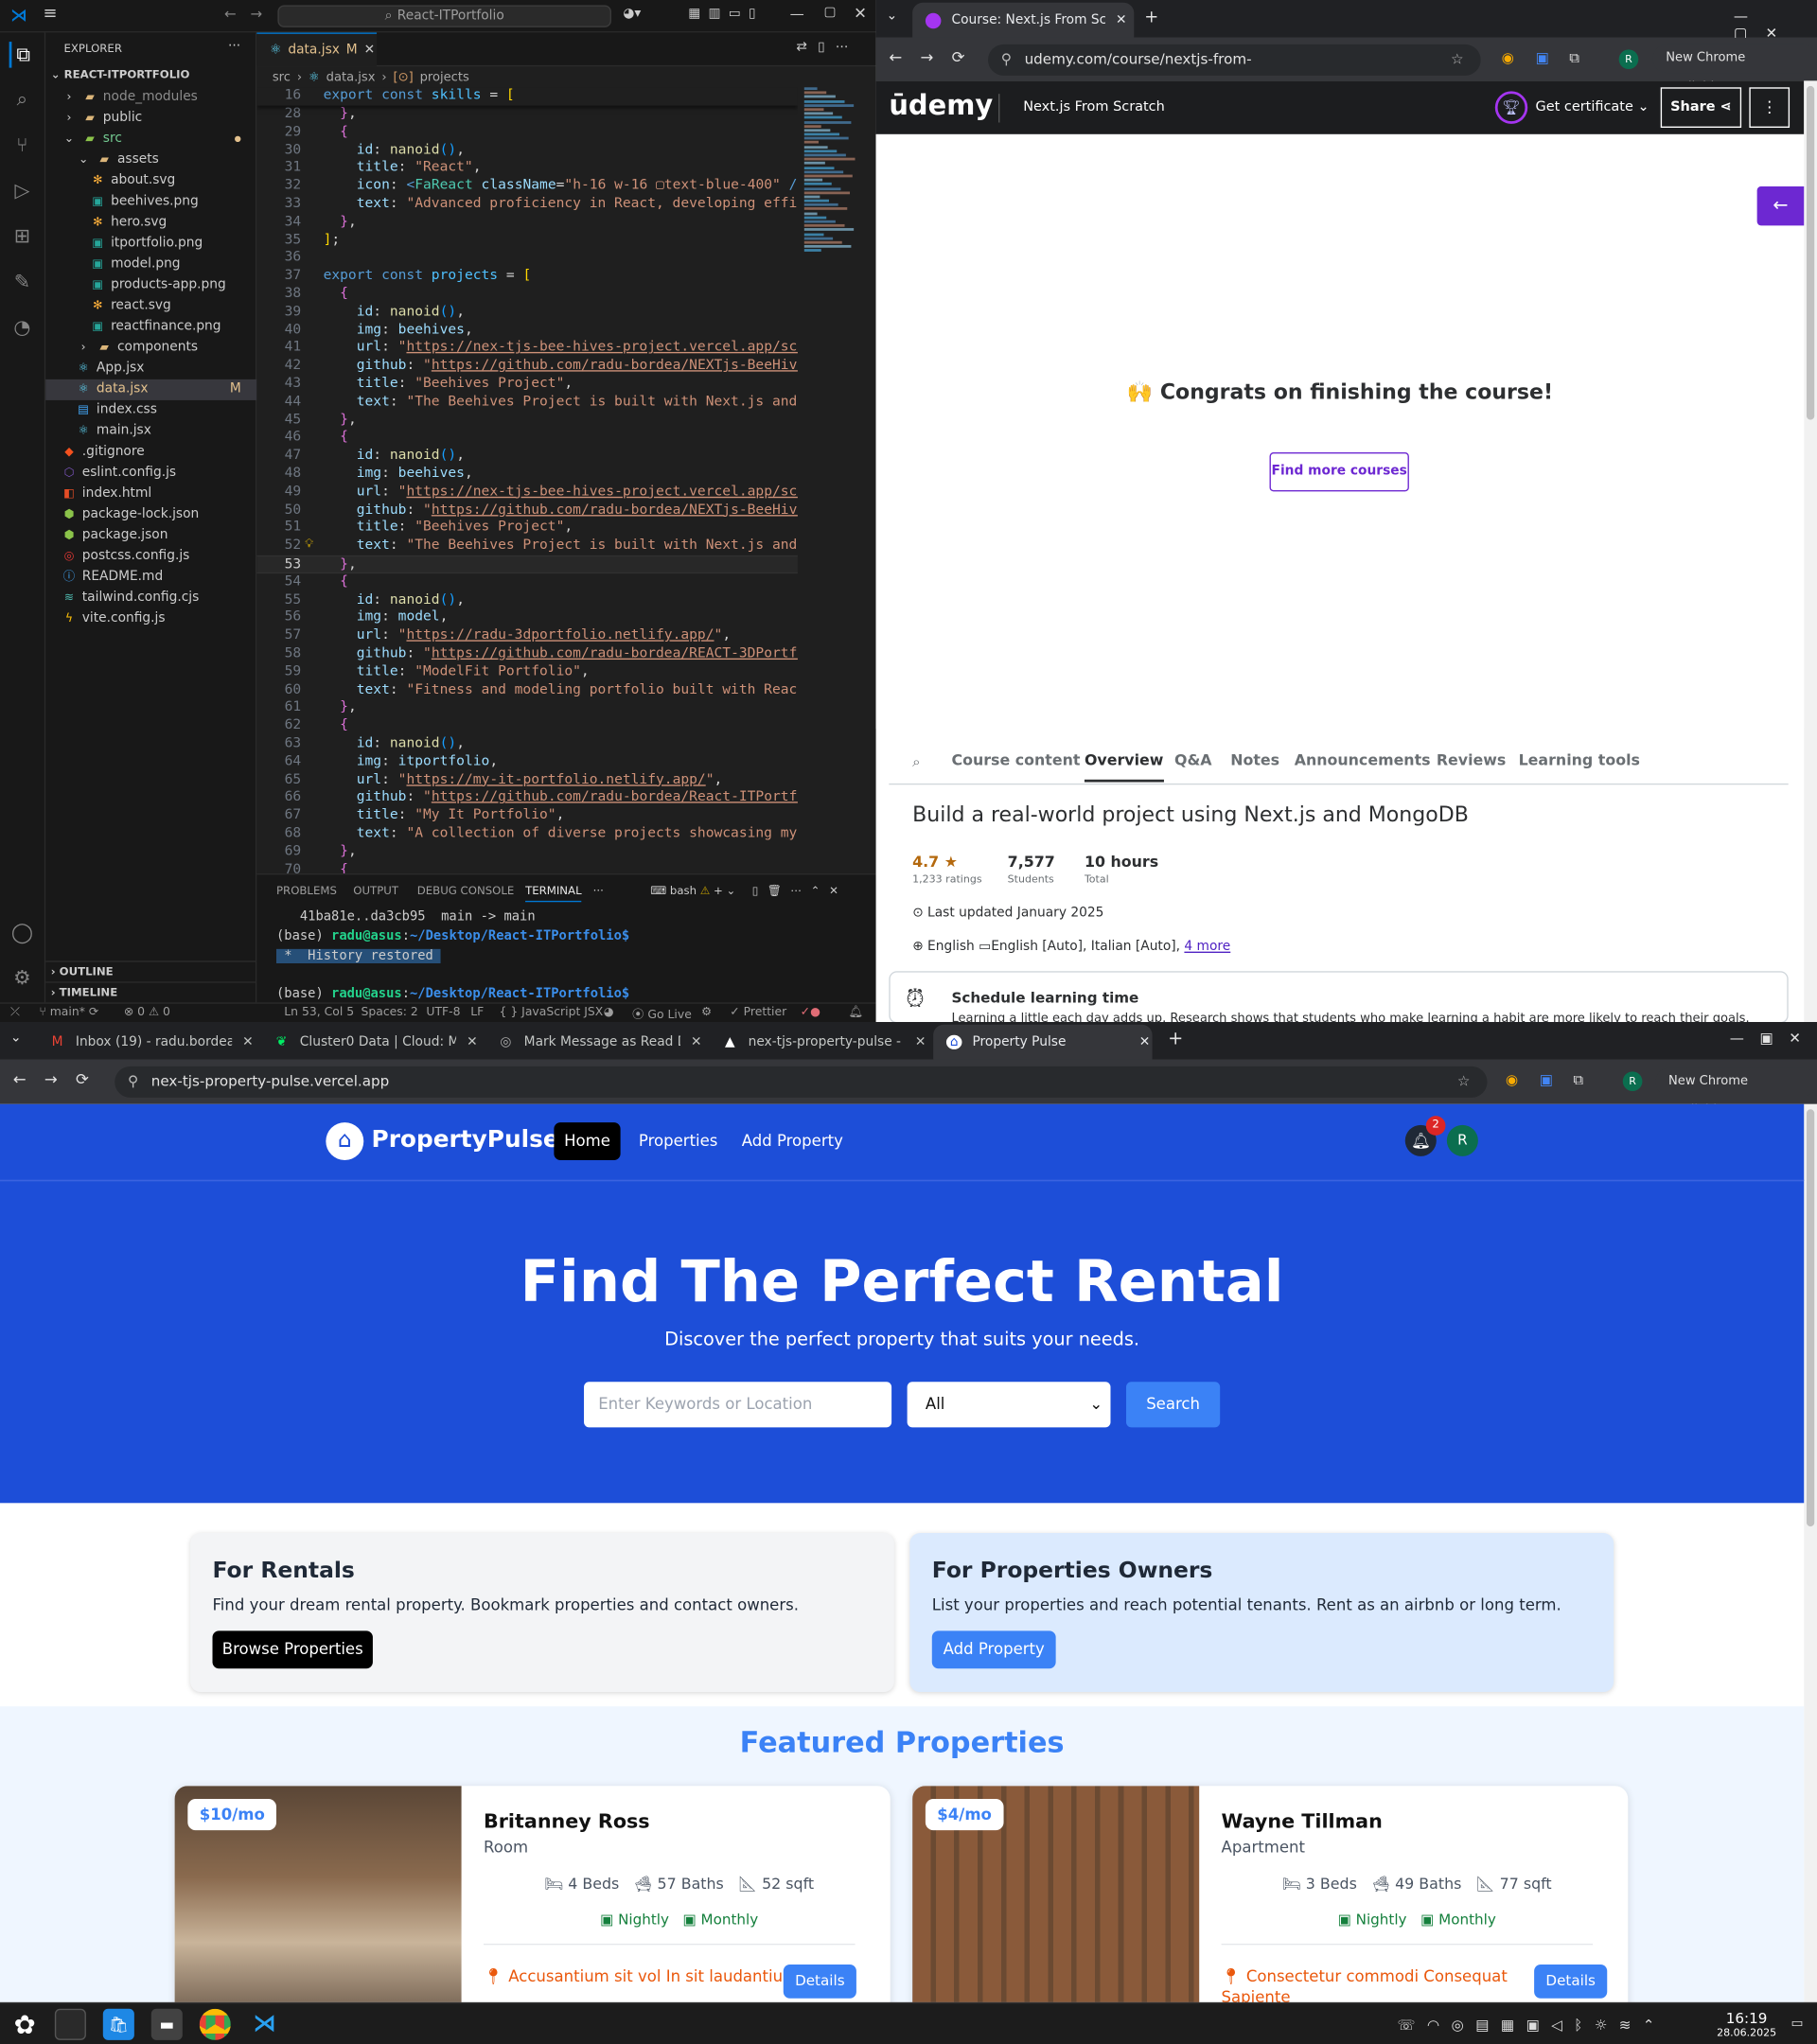 This screenshot has height=2044, width=1817. What do you see at coordinates (150, 431) in the screenshot?
I see `tree-item: ⚛ main.jsx` at bounding box center [150, 431].